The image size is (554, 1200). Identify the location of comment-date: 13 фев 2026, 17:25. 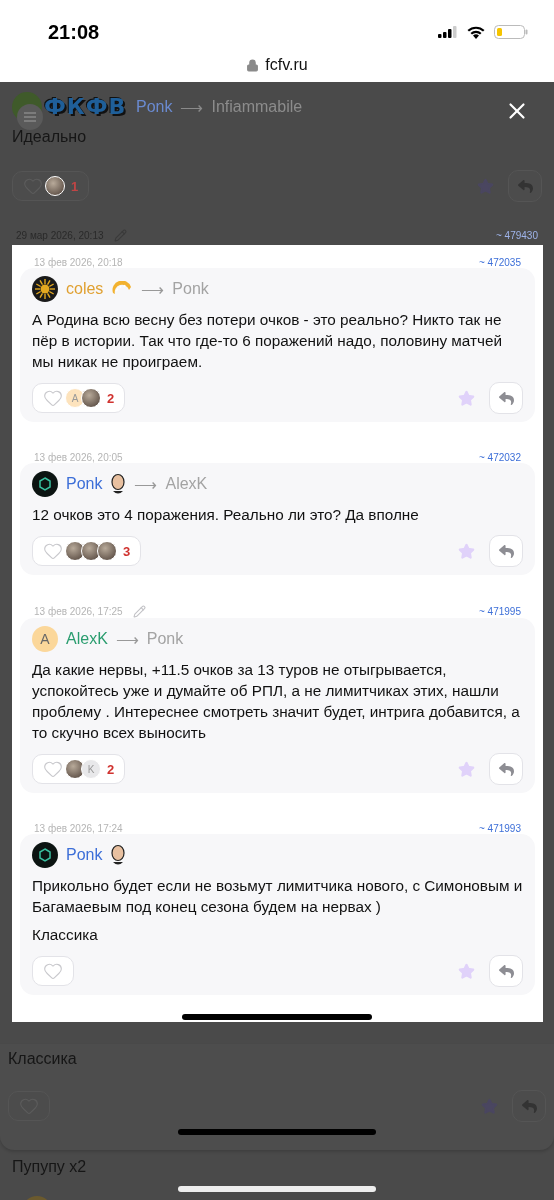
(78, 611).